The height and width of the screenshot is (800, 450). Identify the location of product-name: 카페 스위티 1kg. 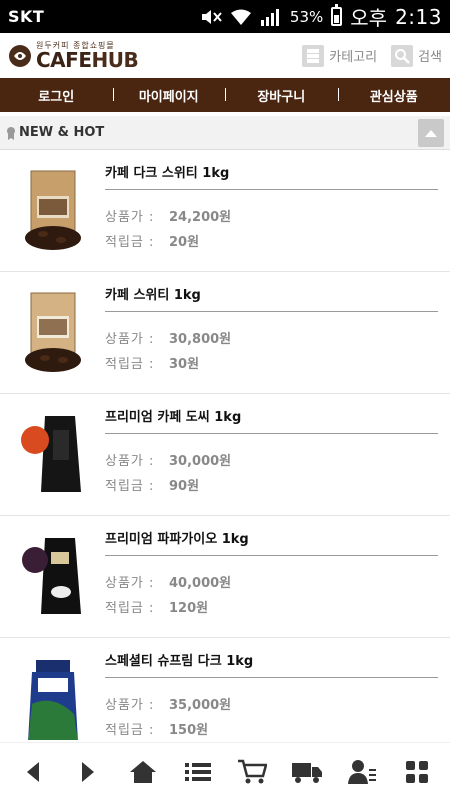
(271, 298).